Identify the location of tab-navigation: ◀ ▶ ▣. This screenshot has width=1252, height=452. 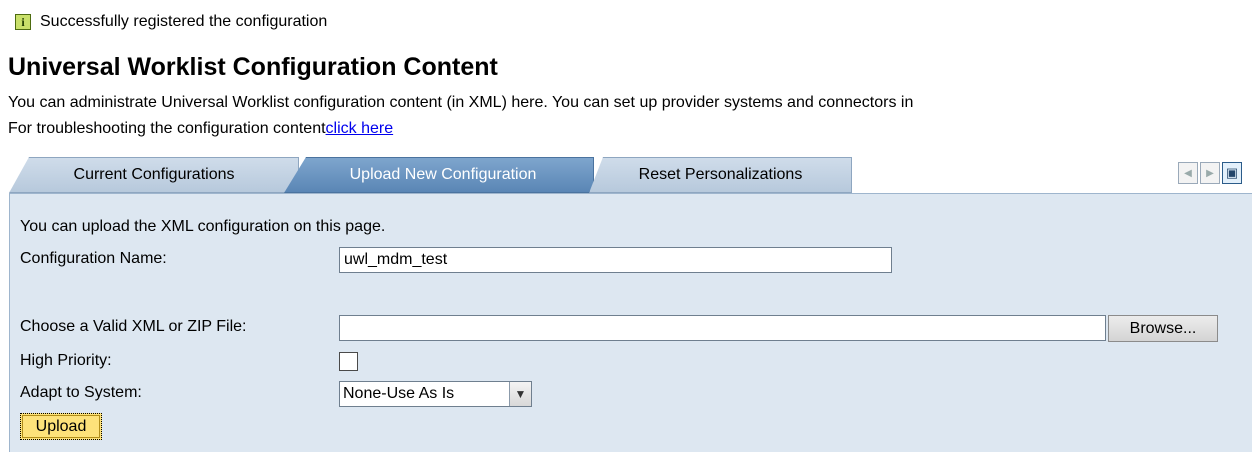
(1210, 173).